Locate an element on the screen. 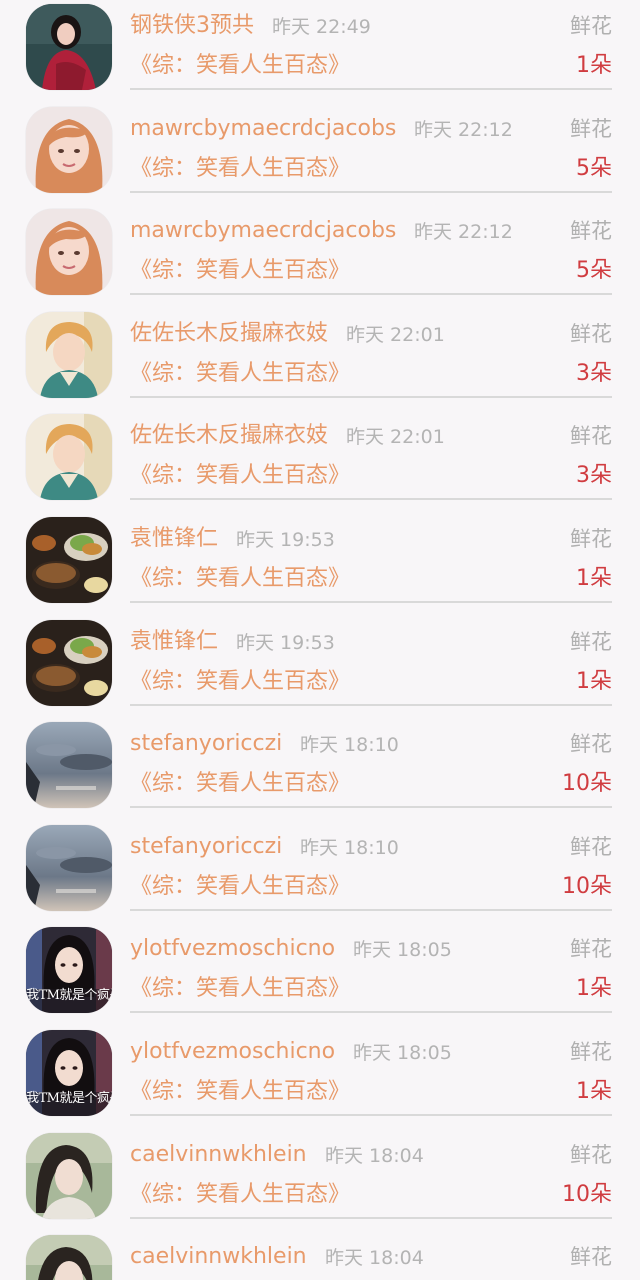  user-name: 钢铁侠3预共 is located at coordinates (192, 25).